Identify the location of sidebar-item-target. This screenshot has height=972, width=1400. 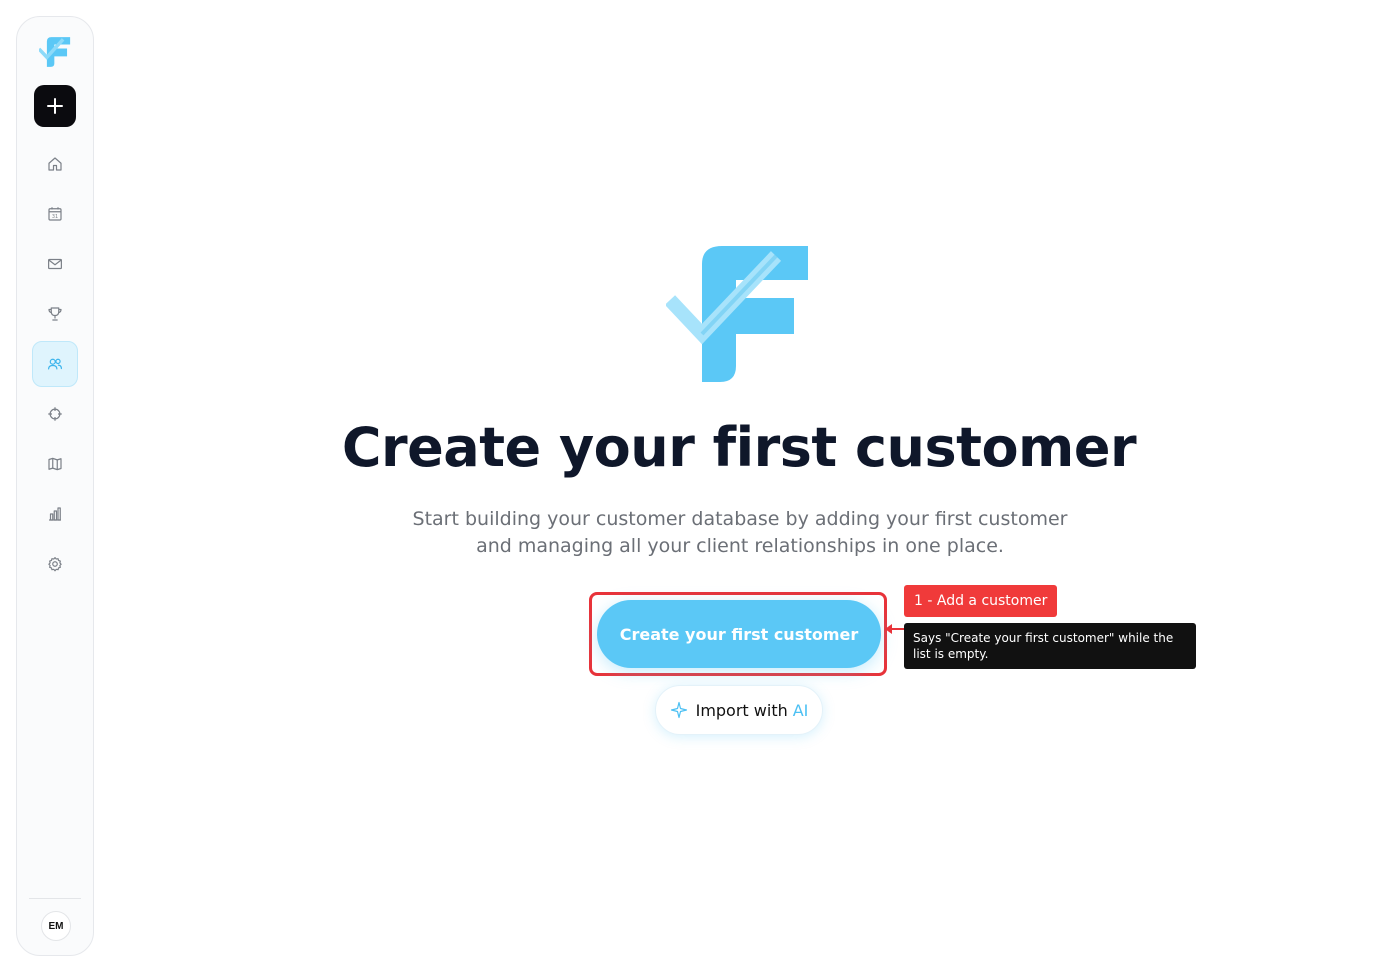
(55, 414).